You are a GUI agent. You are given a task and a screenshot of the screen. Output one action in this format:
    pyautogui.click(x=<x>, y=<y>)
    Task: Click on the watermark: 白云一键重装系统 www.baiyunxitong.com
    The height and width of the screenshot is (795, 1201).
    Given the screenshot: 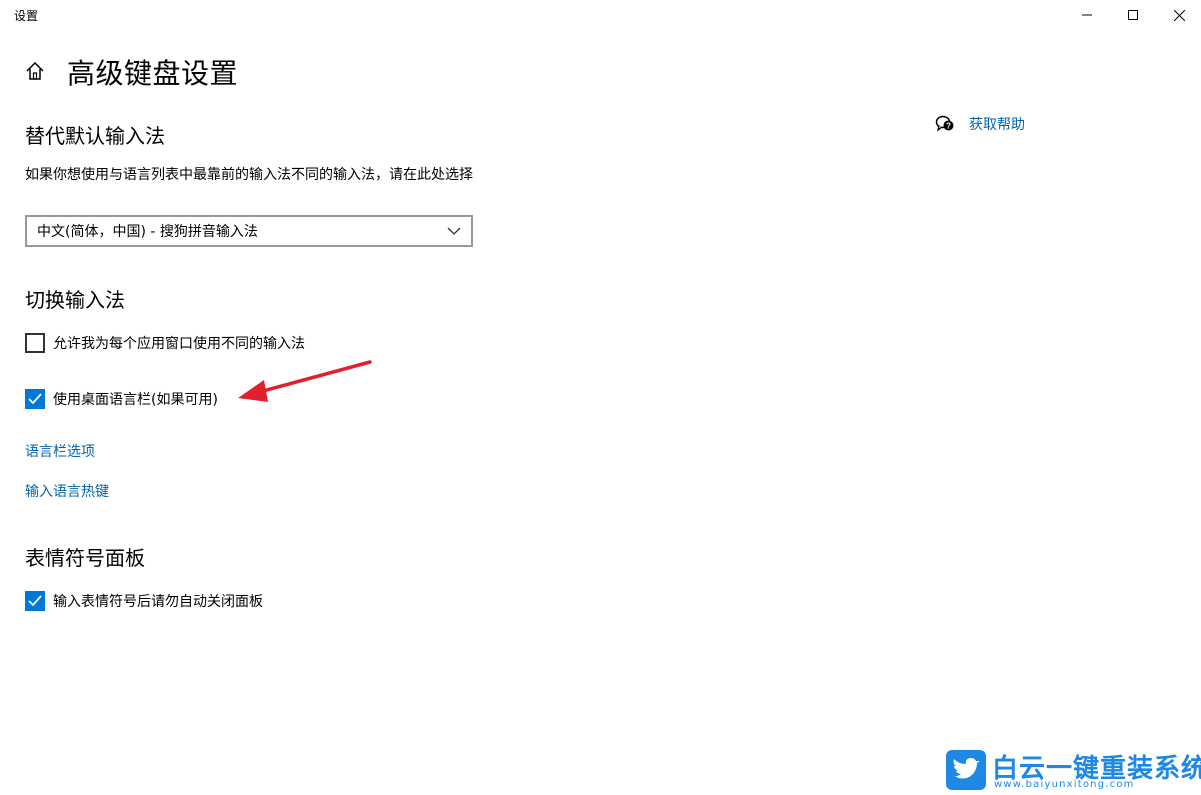 What is the action you would take?
    pyautogui.click(x=1073, y=770)
    